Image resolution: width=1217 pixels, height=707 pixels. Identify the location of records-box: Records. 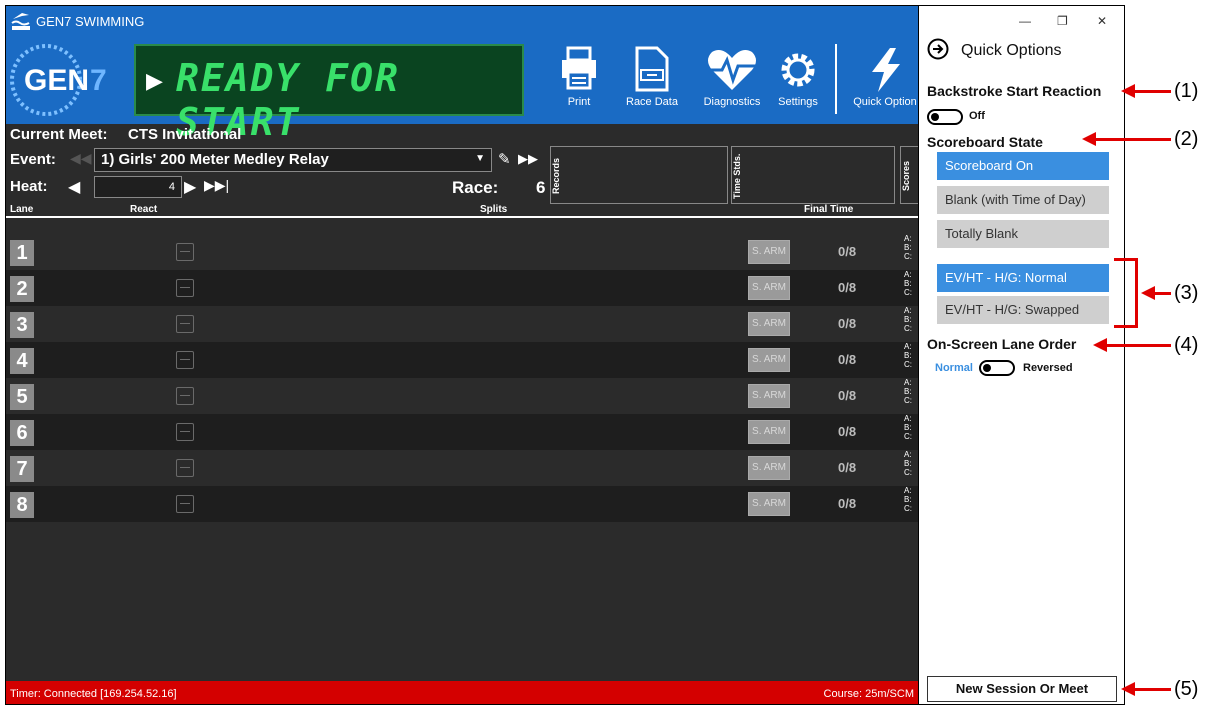
(639, 175).